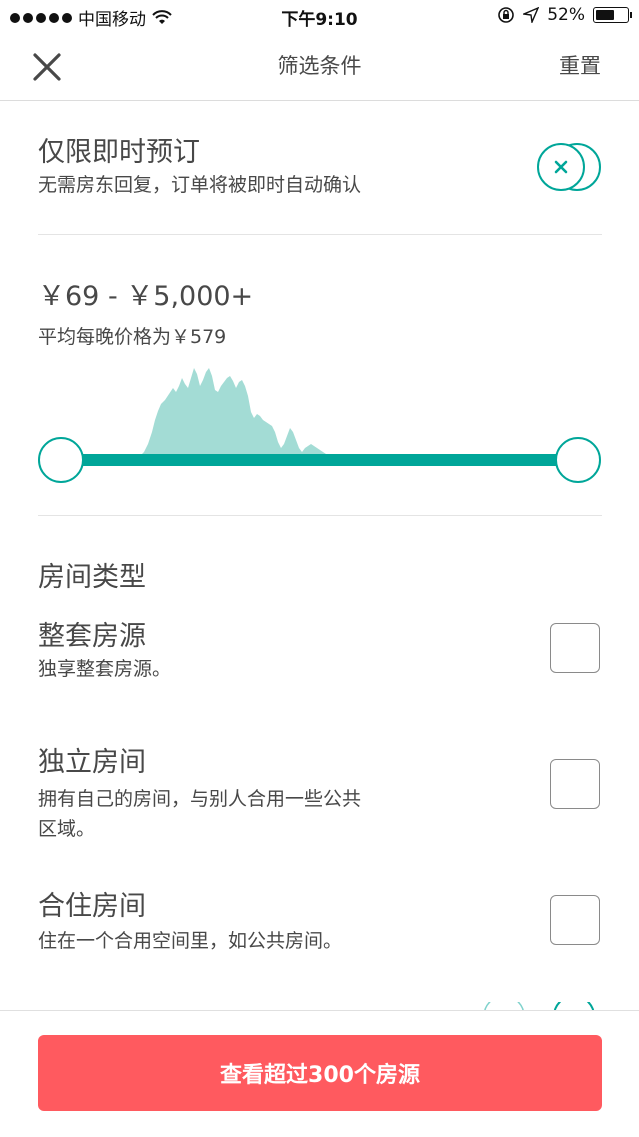 Image resolution: width=639 pixels, height=1137 pixels. Describe the element at coordinates (190, 941) in the screenshot. I see `room-option-description: 住在一个合用空间里，如公共房间。` at that location.